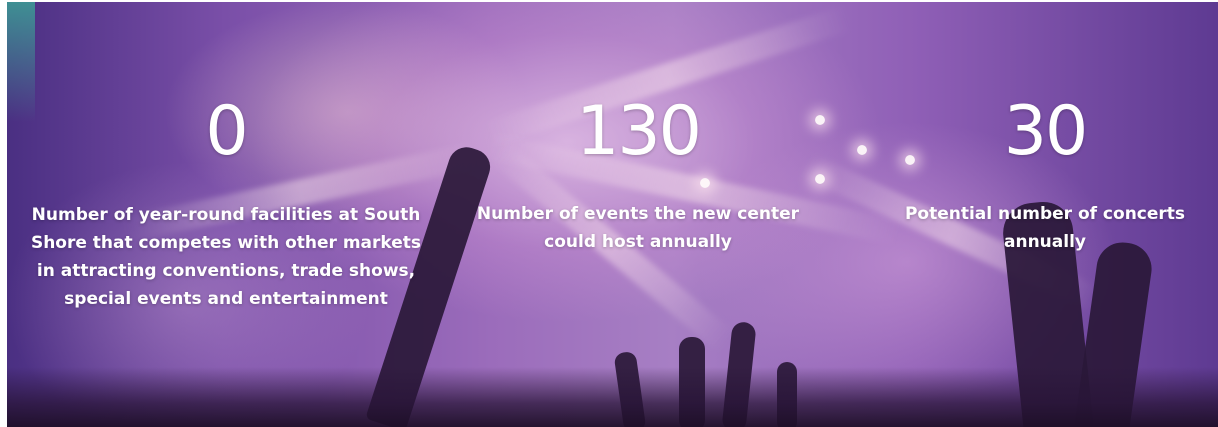 The image size is (1218, 427). What do you see at coordinates (639, 131) in the screenshot?
I see `stat-value: 130` at bounding box center [639, 131].